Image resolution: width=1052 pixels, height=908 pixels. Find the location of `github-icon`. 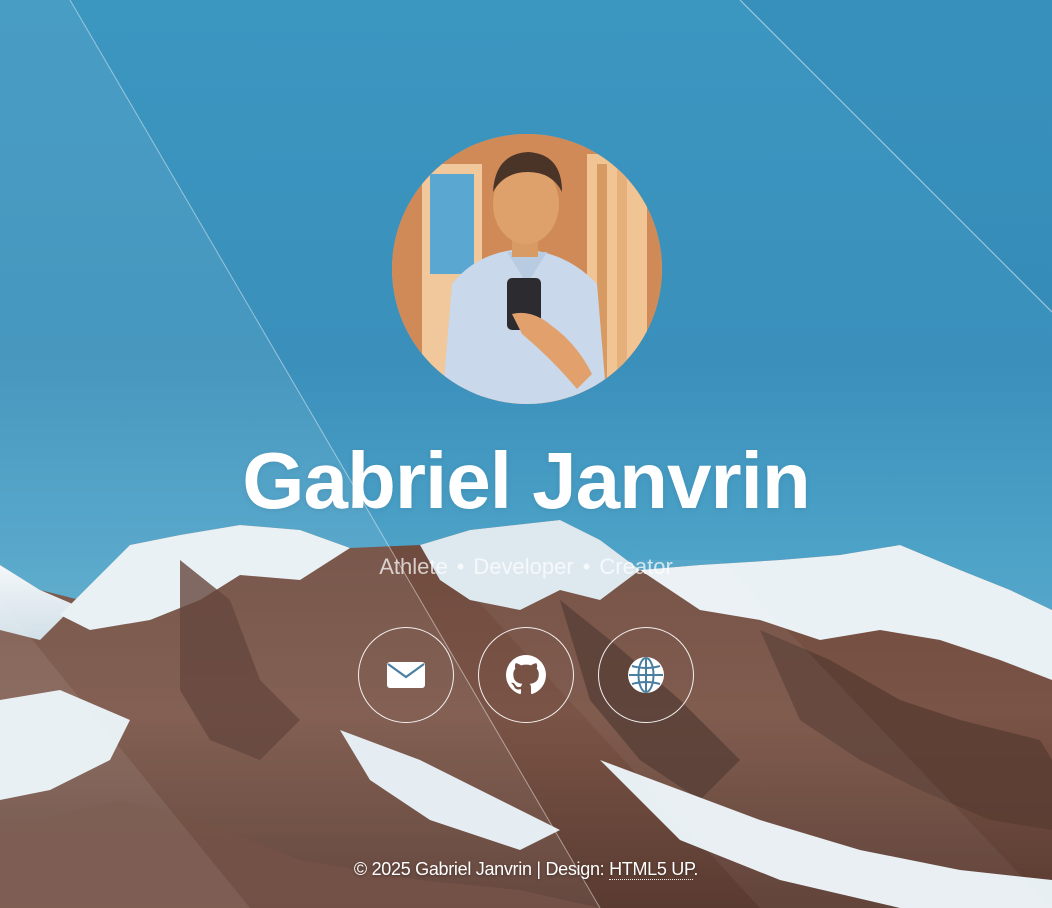

github-icon is located at coordinates (526, 675).